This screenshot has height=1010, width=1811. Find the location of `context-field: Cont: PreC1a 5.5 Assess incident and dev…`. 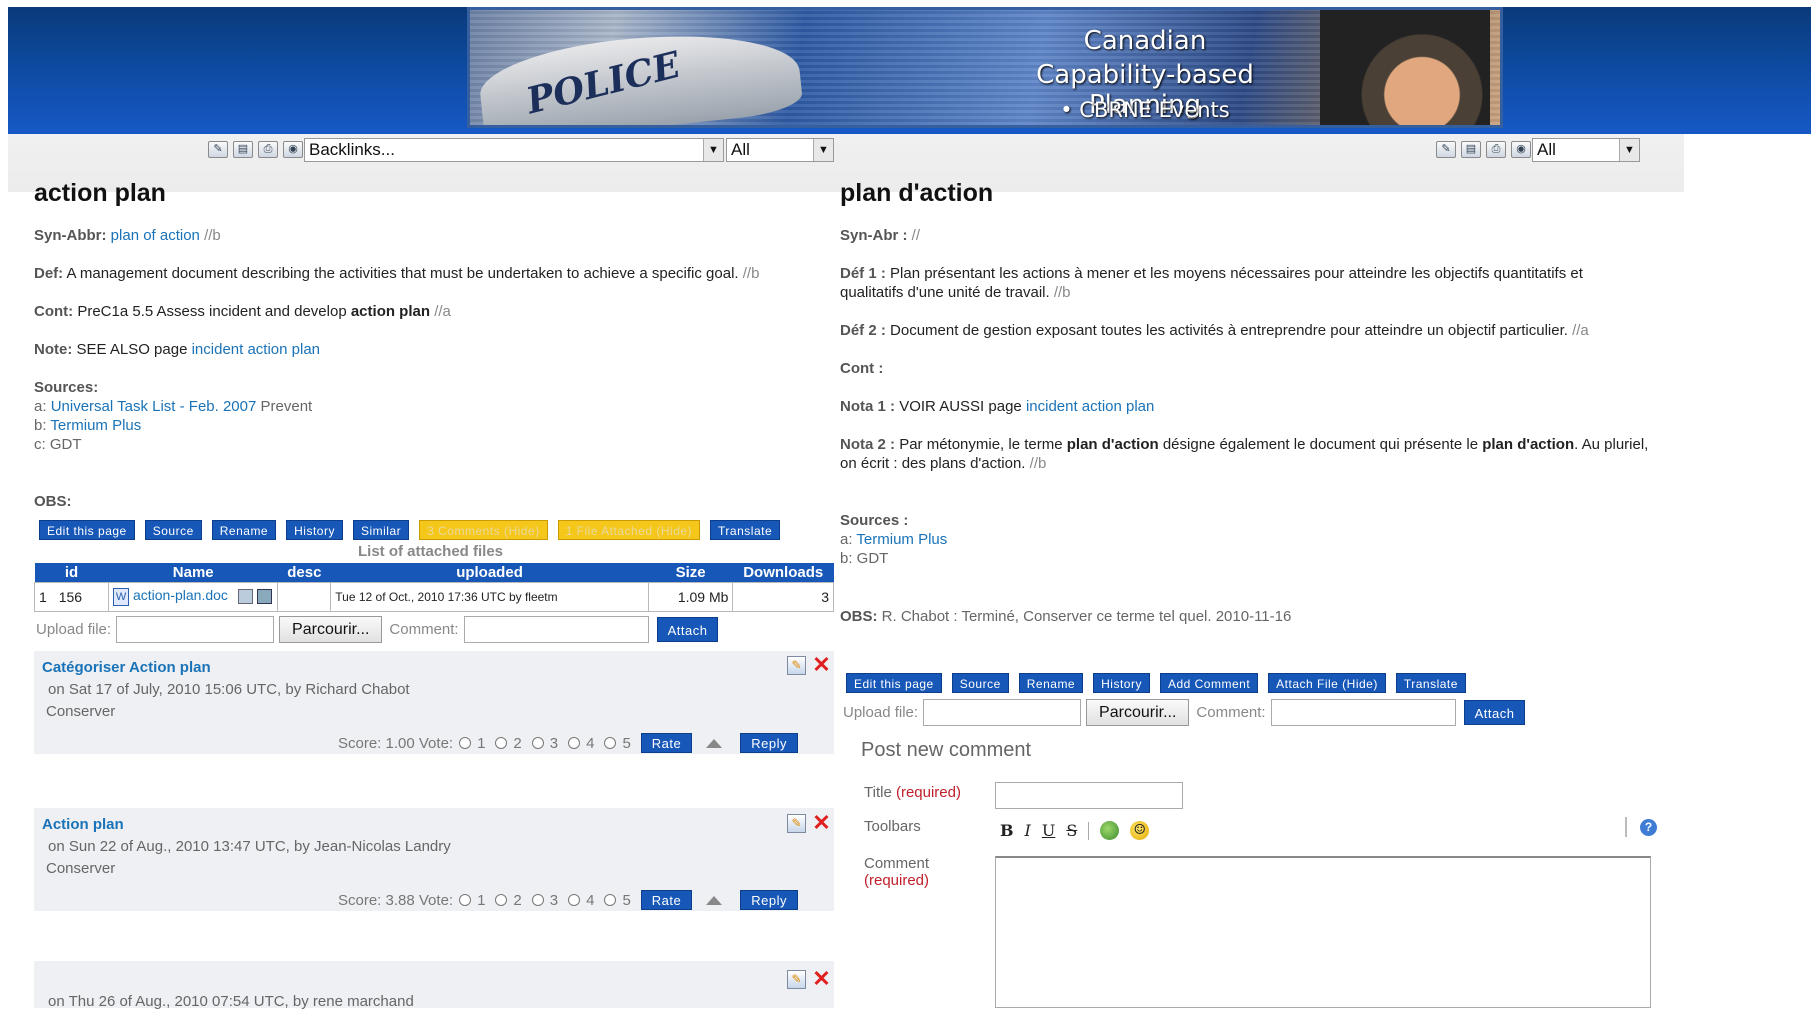

context-field: Cont: PreC1a 5.5 Assess incident and dev… is located at coordinates (242, 311).